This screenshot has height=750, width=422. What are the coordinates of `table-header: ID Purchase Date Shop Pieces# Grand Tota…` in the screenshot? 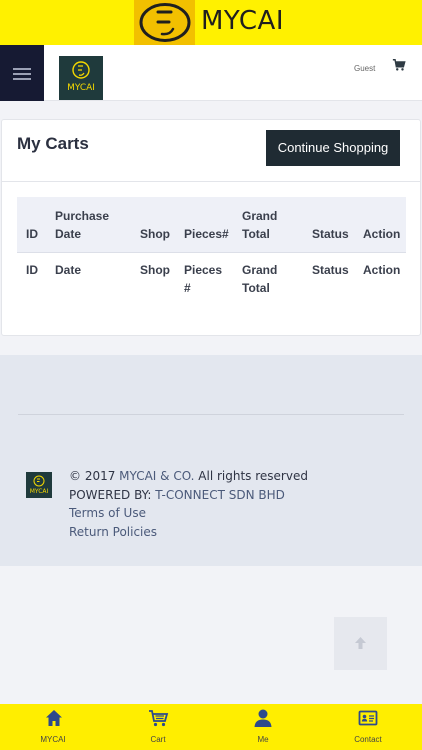 It's located at (211, 225).